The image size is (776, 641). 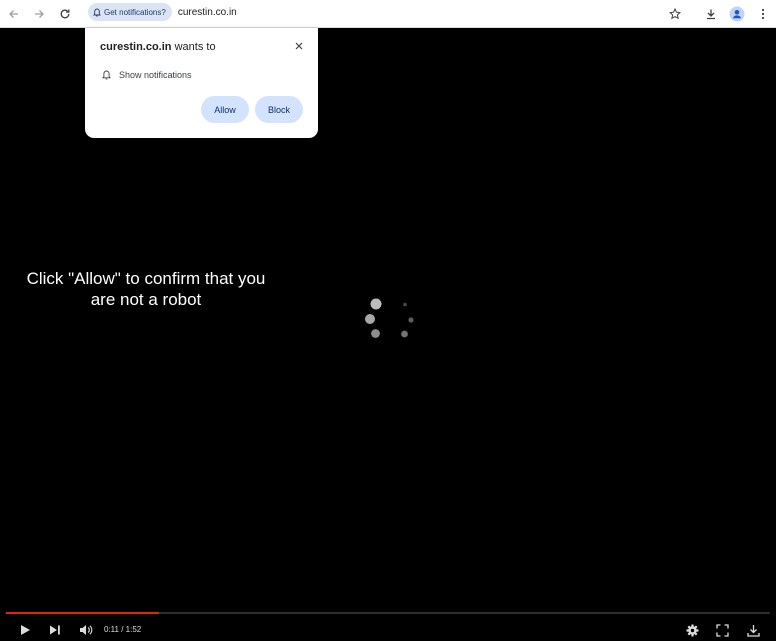 I want to click on video-download-icon, so click(x=753, y=630).